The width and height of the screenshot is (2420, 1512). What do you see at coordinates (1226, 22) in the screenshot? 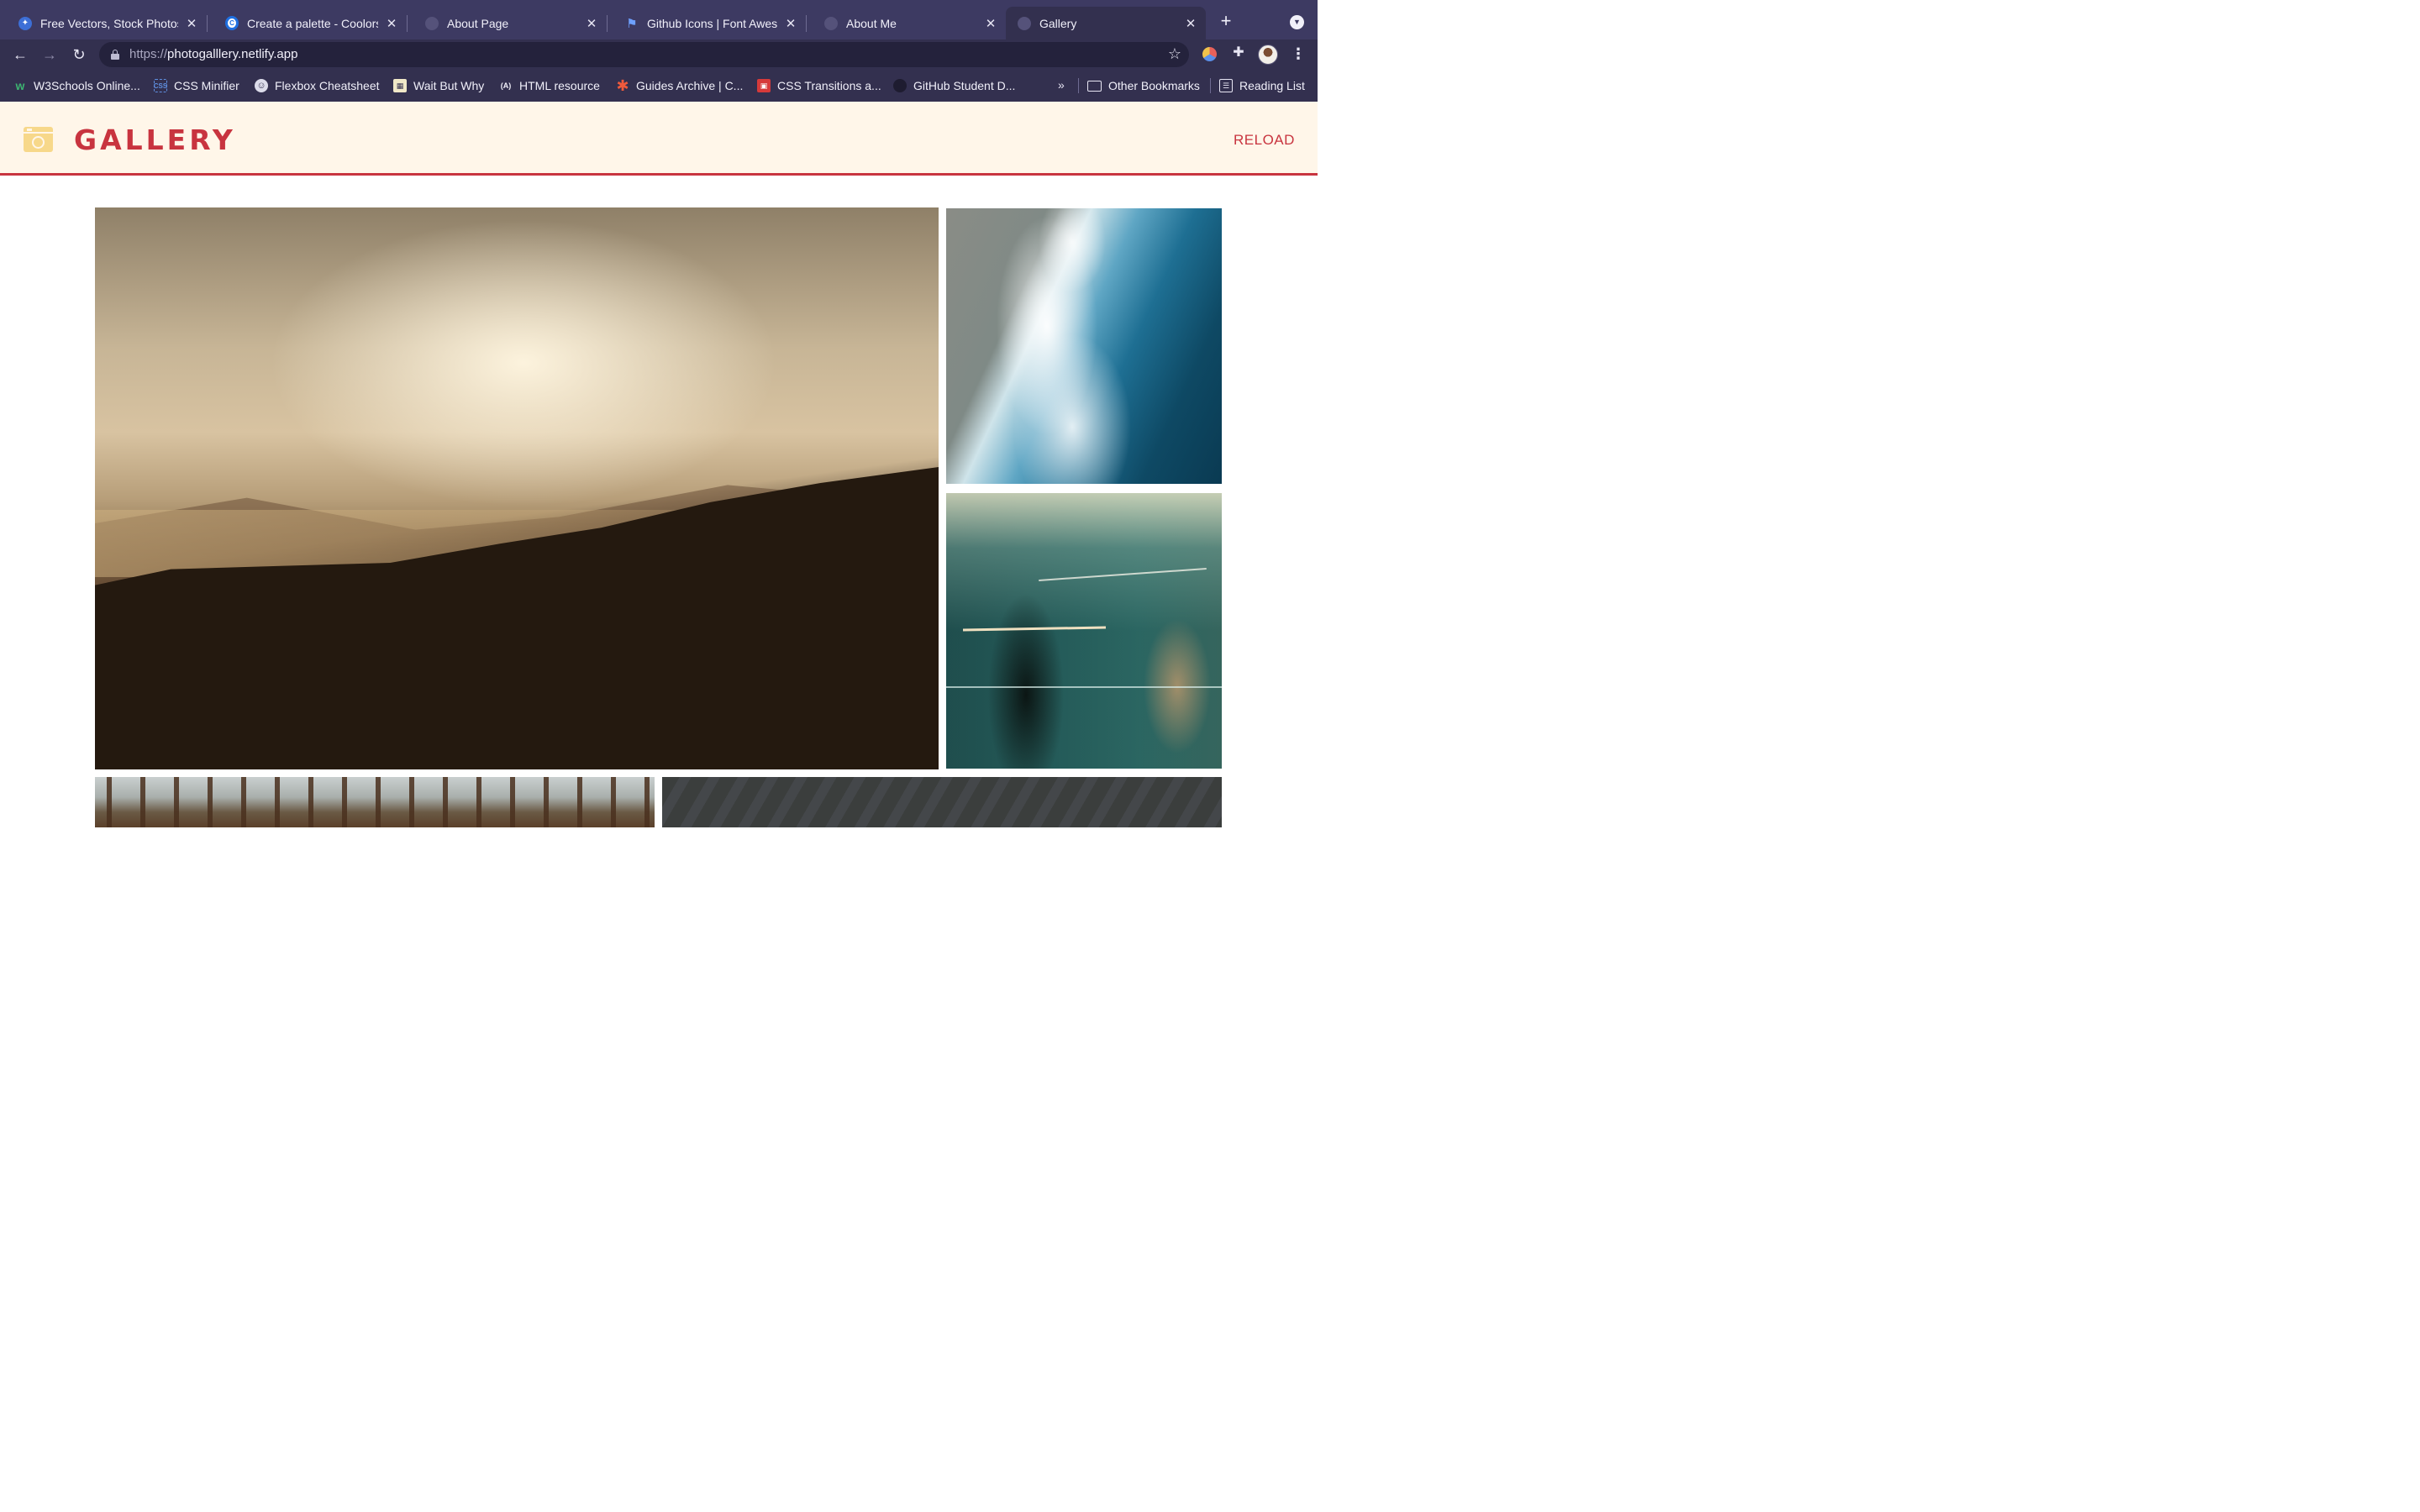
I see `new-tab-button: +` at bounding box center [1226, 22].